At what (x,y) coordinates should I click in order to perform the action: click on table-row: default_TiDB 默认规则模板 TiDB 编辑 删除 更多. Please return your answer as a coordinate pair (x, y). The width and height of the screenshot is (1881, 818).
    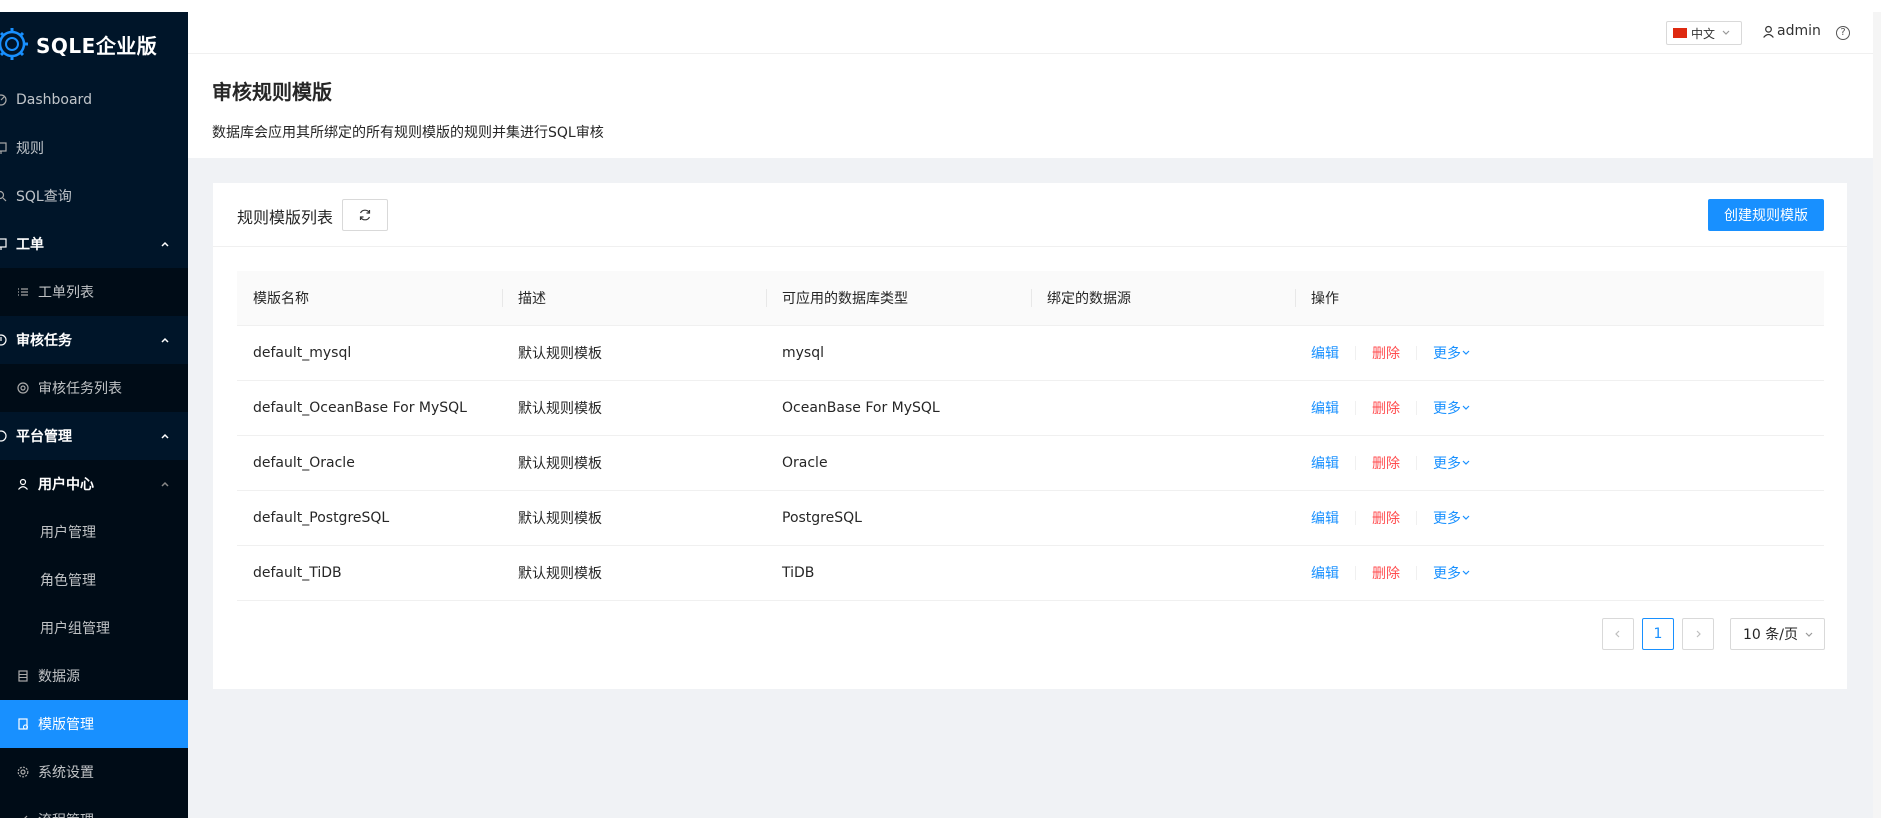
    Looking at the image, I should click on (1030, 573).